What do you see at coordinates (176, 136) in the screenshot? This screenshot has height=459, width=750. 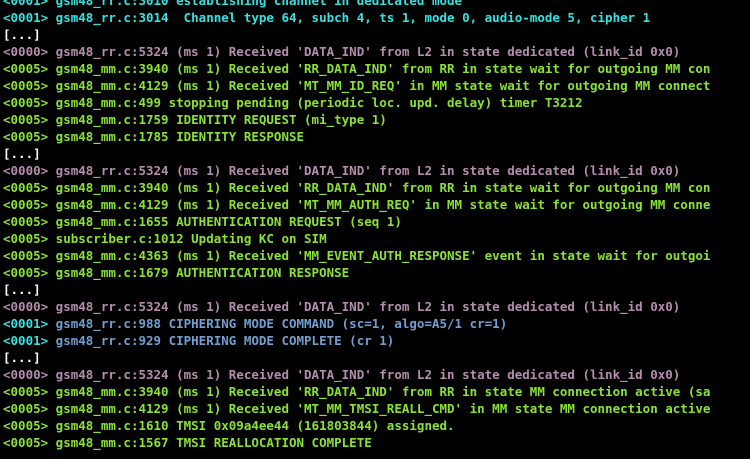 I see `log-message: gsm48_mm.c:1785 IDENTITY RESPONSE` at bounding box center [176, 136].